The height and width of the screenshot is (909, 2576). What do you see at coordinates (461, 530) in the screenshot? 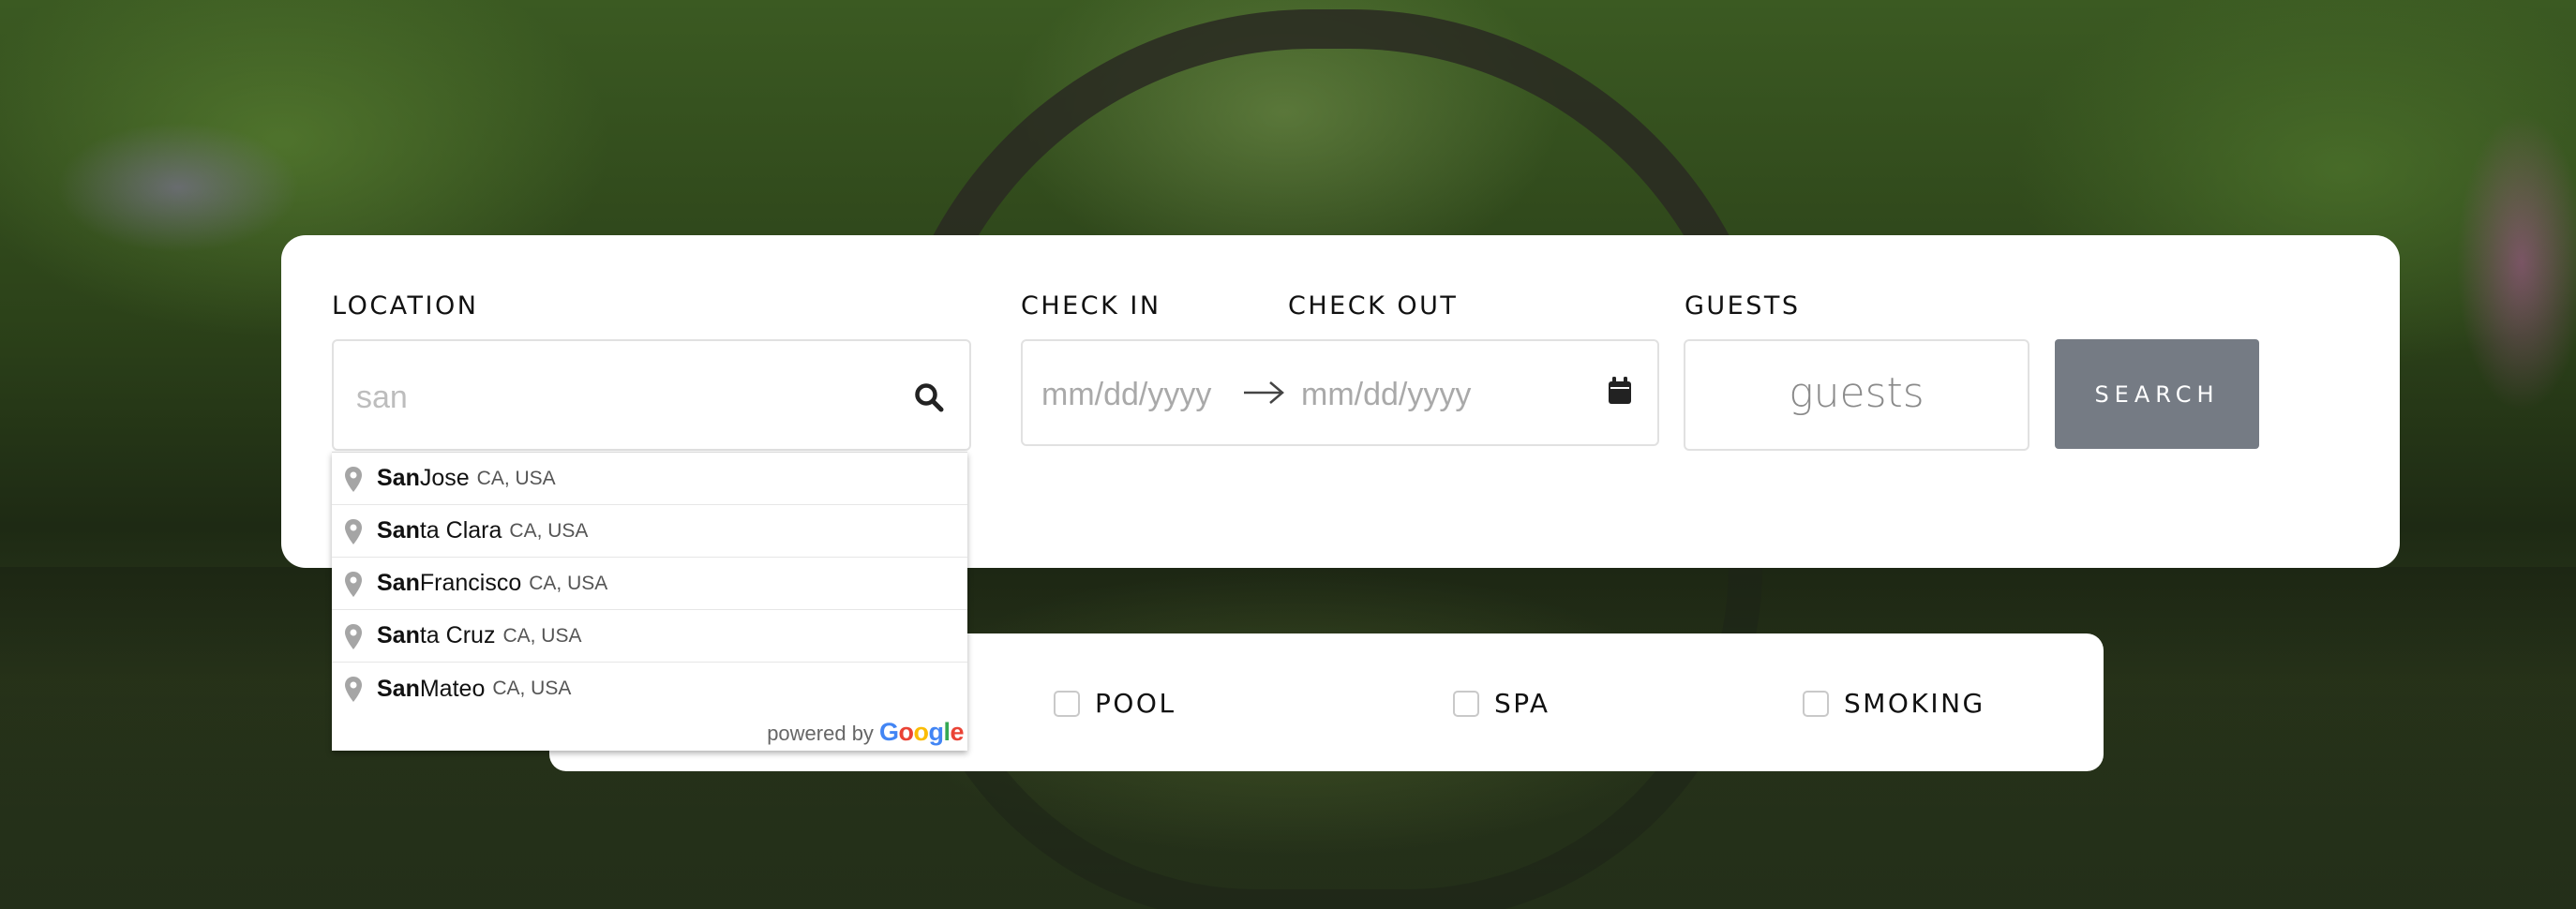
I see `suggestion-rest: ta Clara` at bounding box center [461, 530].